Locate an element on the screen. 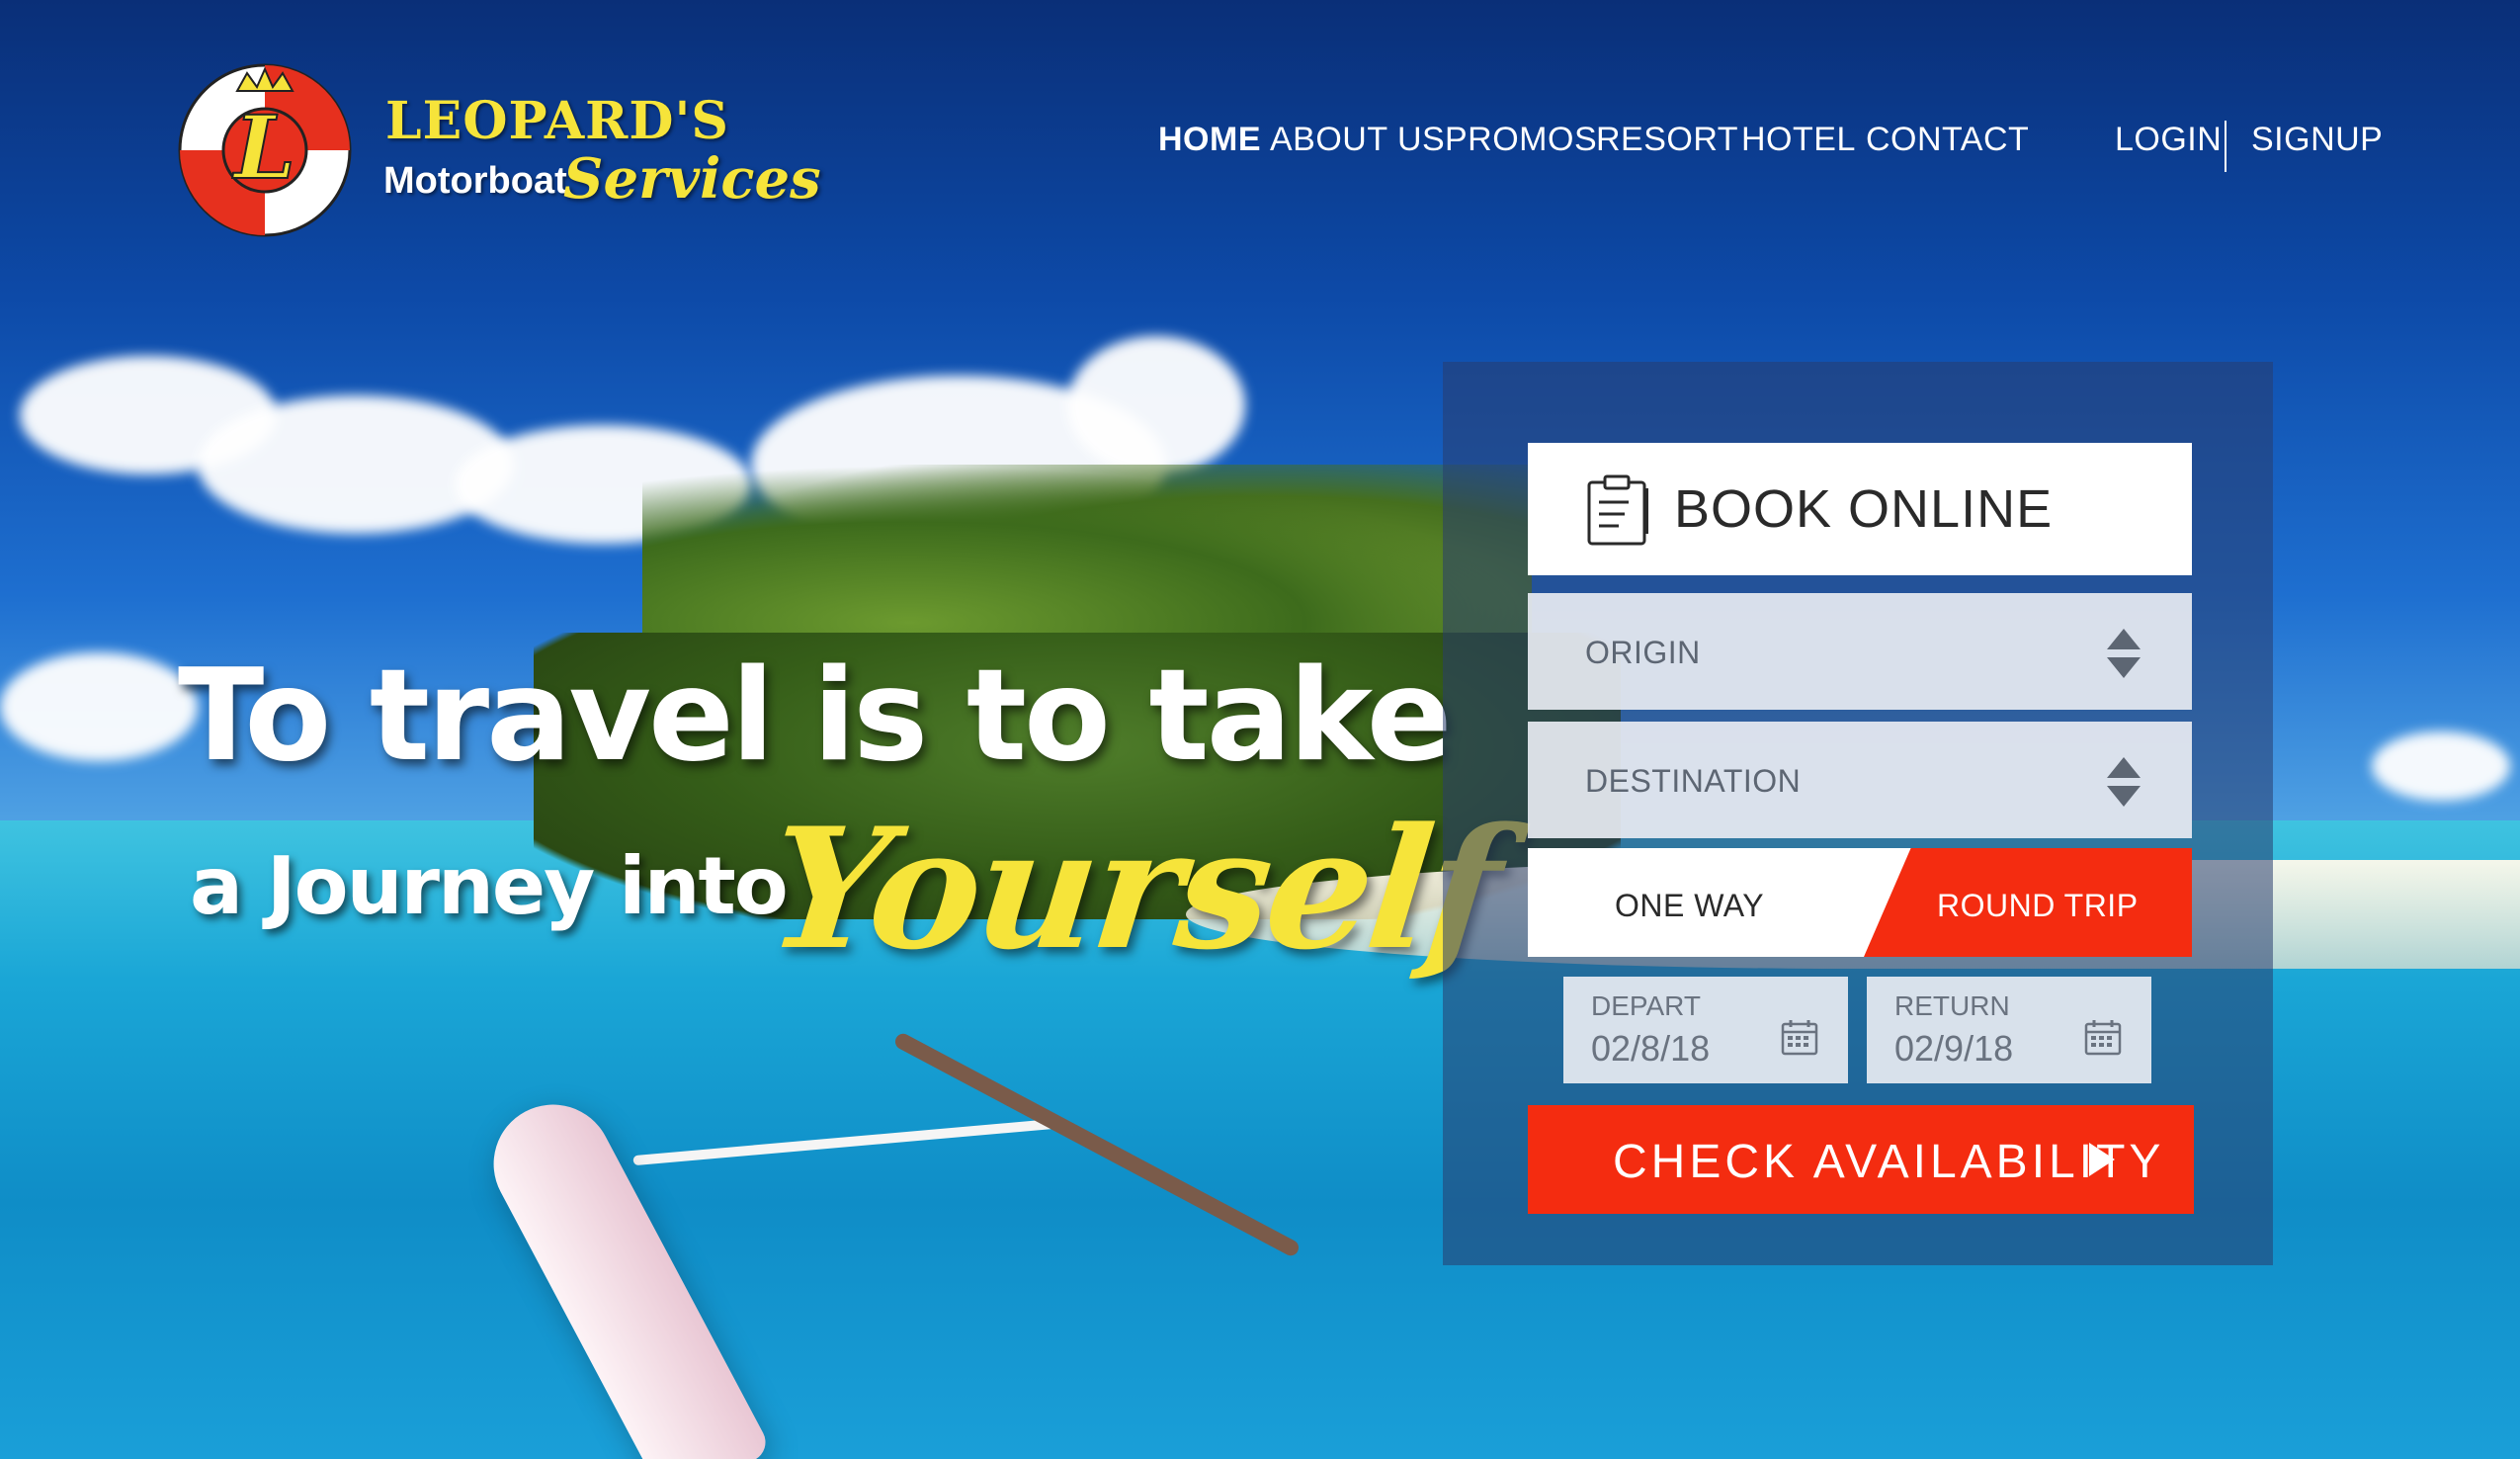  nav-divider is located at coordinates (2225, 146).